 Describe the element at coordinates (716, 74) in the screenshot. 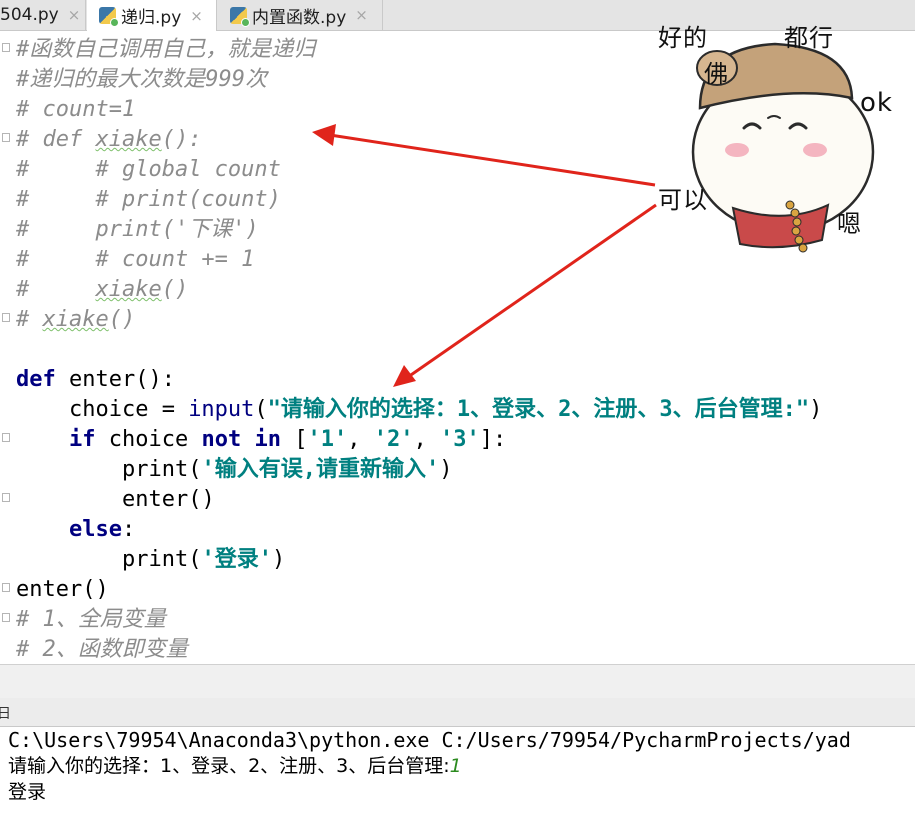

I see `sticker-hat-text: 佛` at that location.